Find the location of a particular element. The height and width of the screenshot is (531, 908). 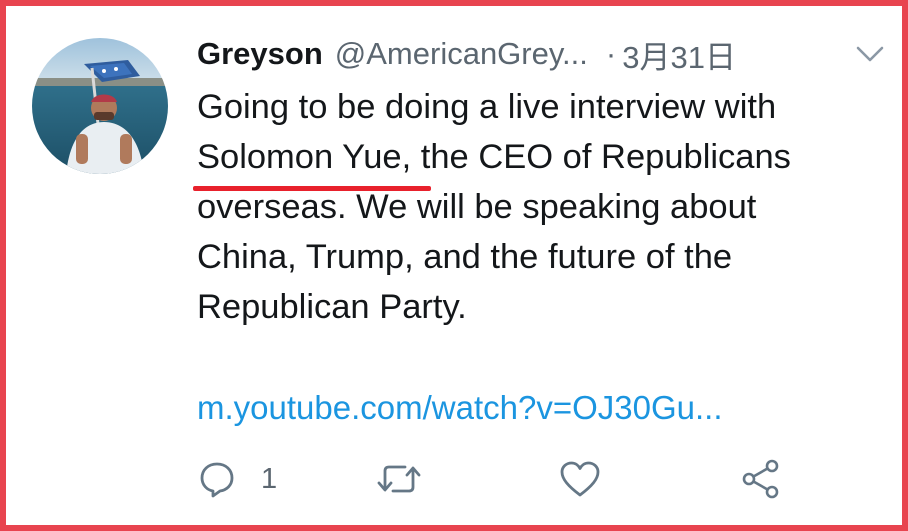

display-name: Greyson is located at coordinates (260, 54).